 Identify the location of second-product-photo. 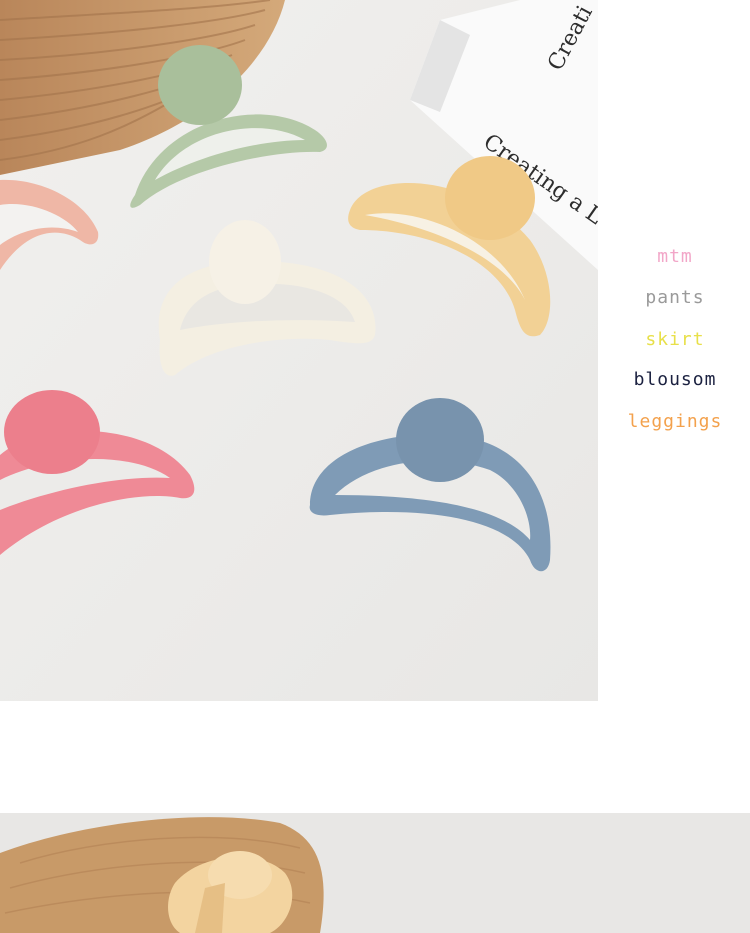
(375, 873).